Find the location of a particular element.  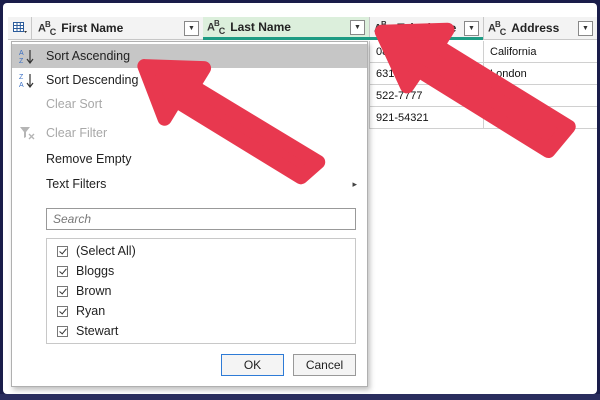

column-header-last-name: ABC Last Name ▼ is located at coordinates (286, 28).